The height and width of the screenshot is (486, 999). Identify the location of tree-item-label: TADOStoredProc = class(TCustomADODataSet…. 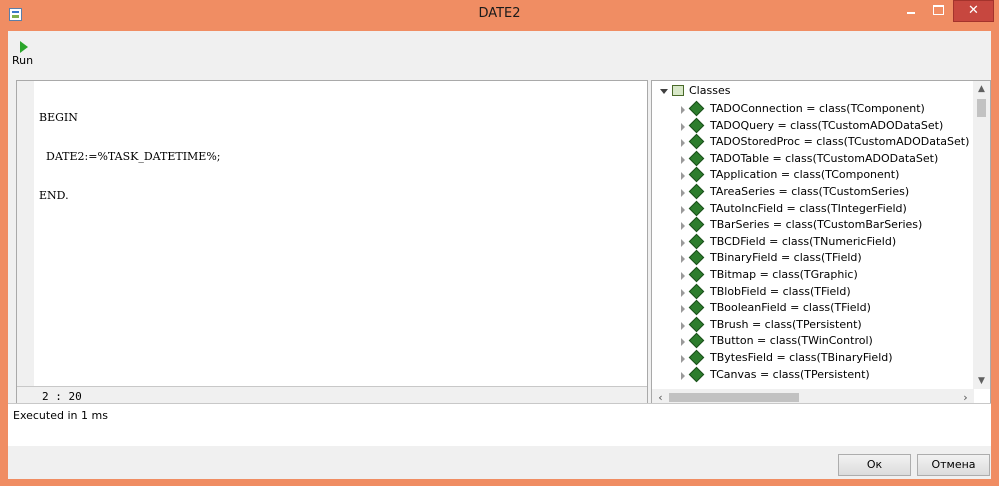
(840, 142).